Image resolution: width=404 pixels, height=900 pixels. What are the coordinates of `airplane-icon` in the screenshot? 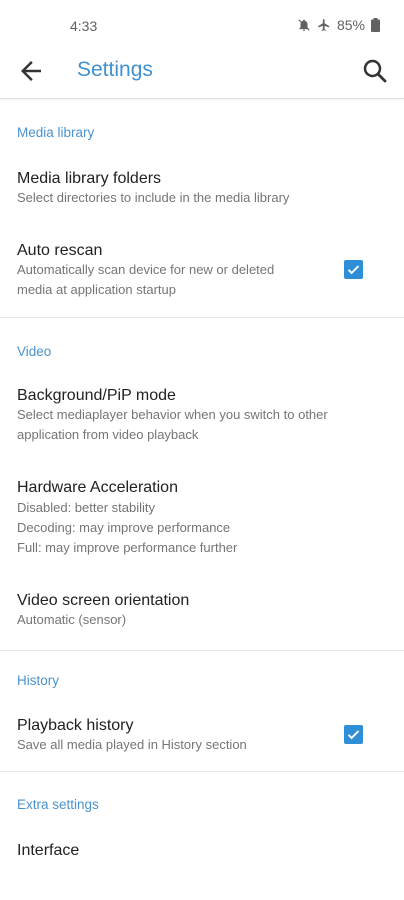 It's located at (324, 25).